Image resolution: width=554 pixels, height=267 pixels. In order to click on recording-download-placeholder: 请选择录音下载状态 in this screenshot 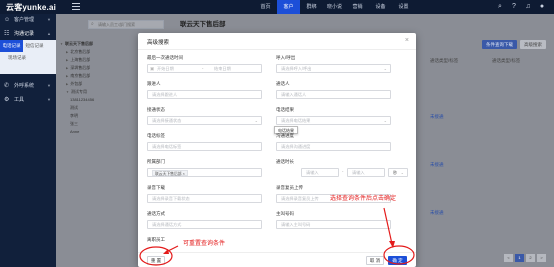, I will do `click(171, 198)`.